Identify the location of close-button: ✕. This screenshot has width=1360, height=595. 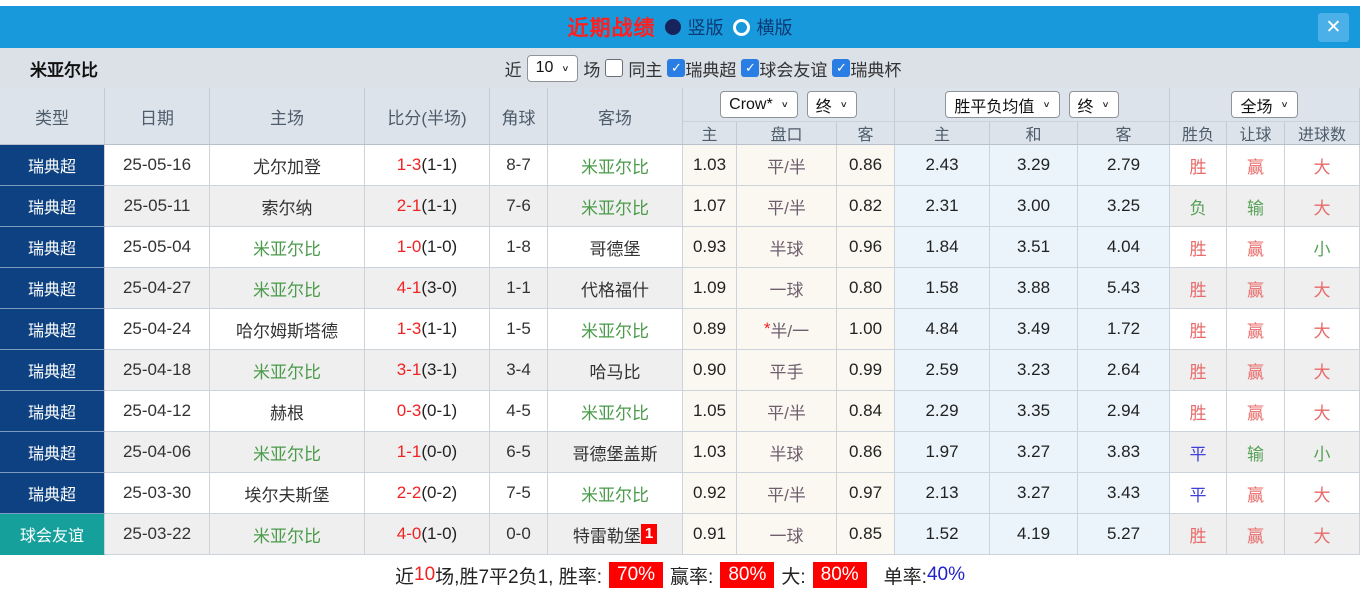
(1333, 27).